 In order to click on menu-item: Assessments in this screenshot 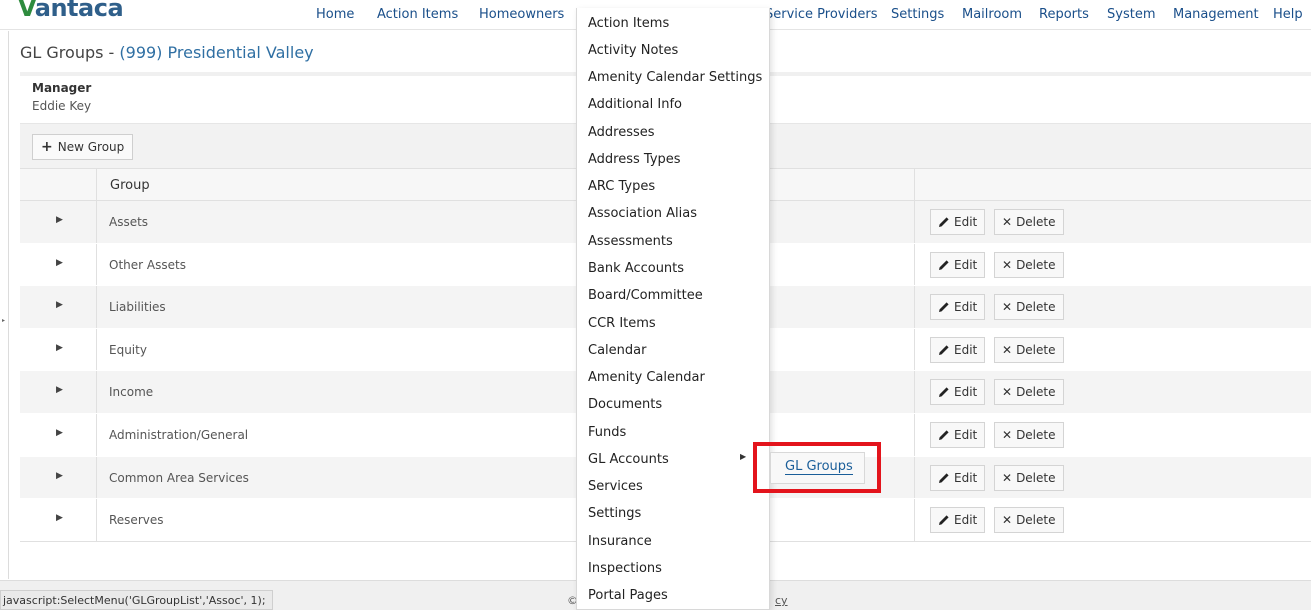, I will do `click(630, 241)`.